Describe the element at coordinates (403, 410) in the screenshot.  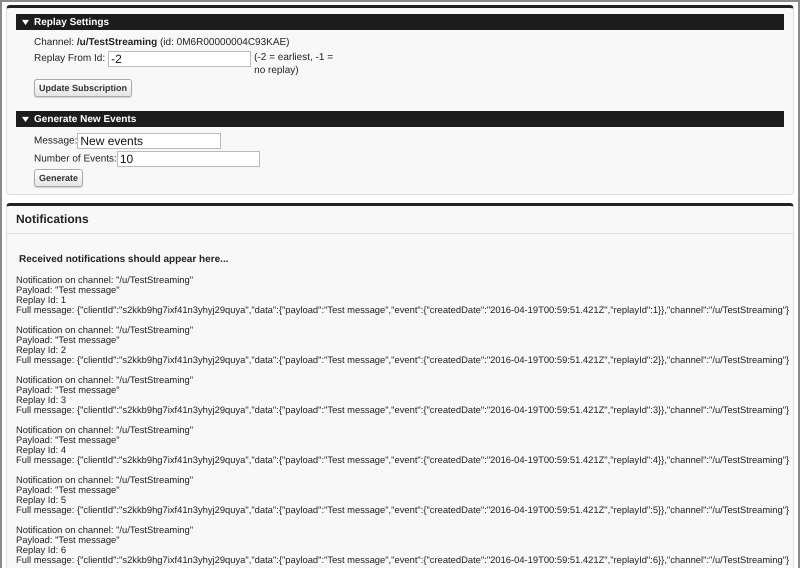
I see `notification-full-message: Full message: {"clientId":"s2kkb9hg7ixf41n3yhyj29quya","data":{"payload":"Test message","event":{"createdDate":"2016-04-19T00:59:51.421Z","replayId":3}},"channel":"/u/TestStreaming"}` at that location.